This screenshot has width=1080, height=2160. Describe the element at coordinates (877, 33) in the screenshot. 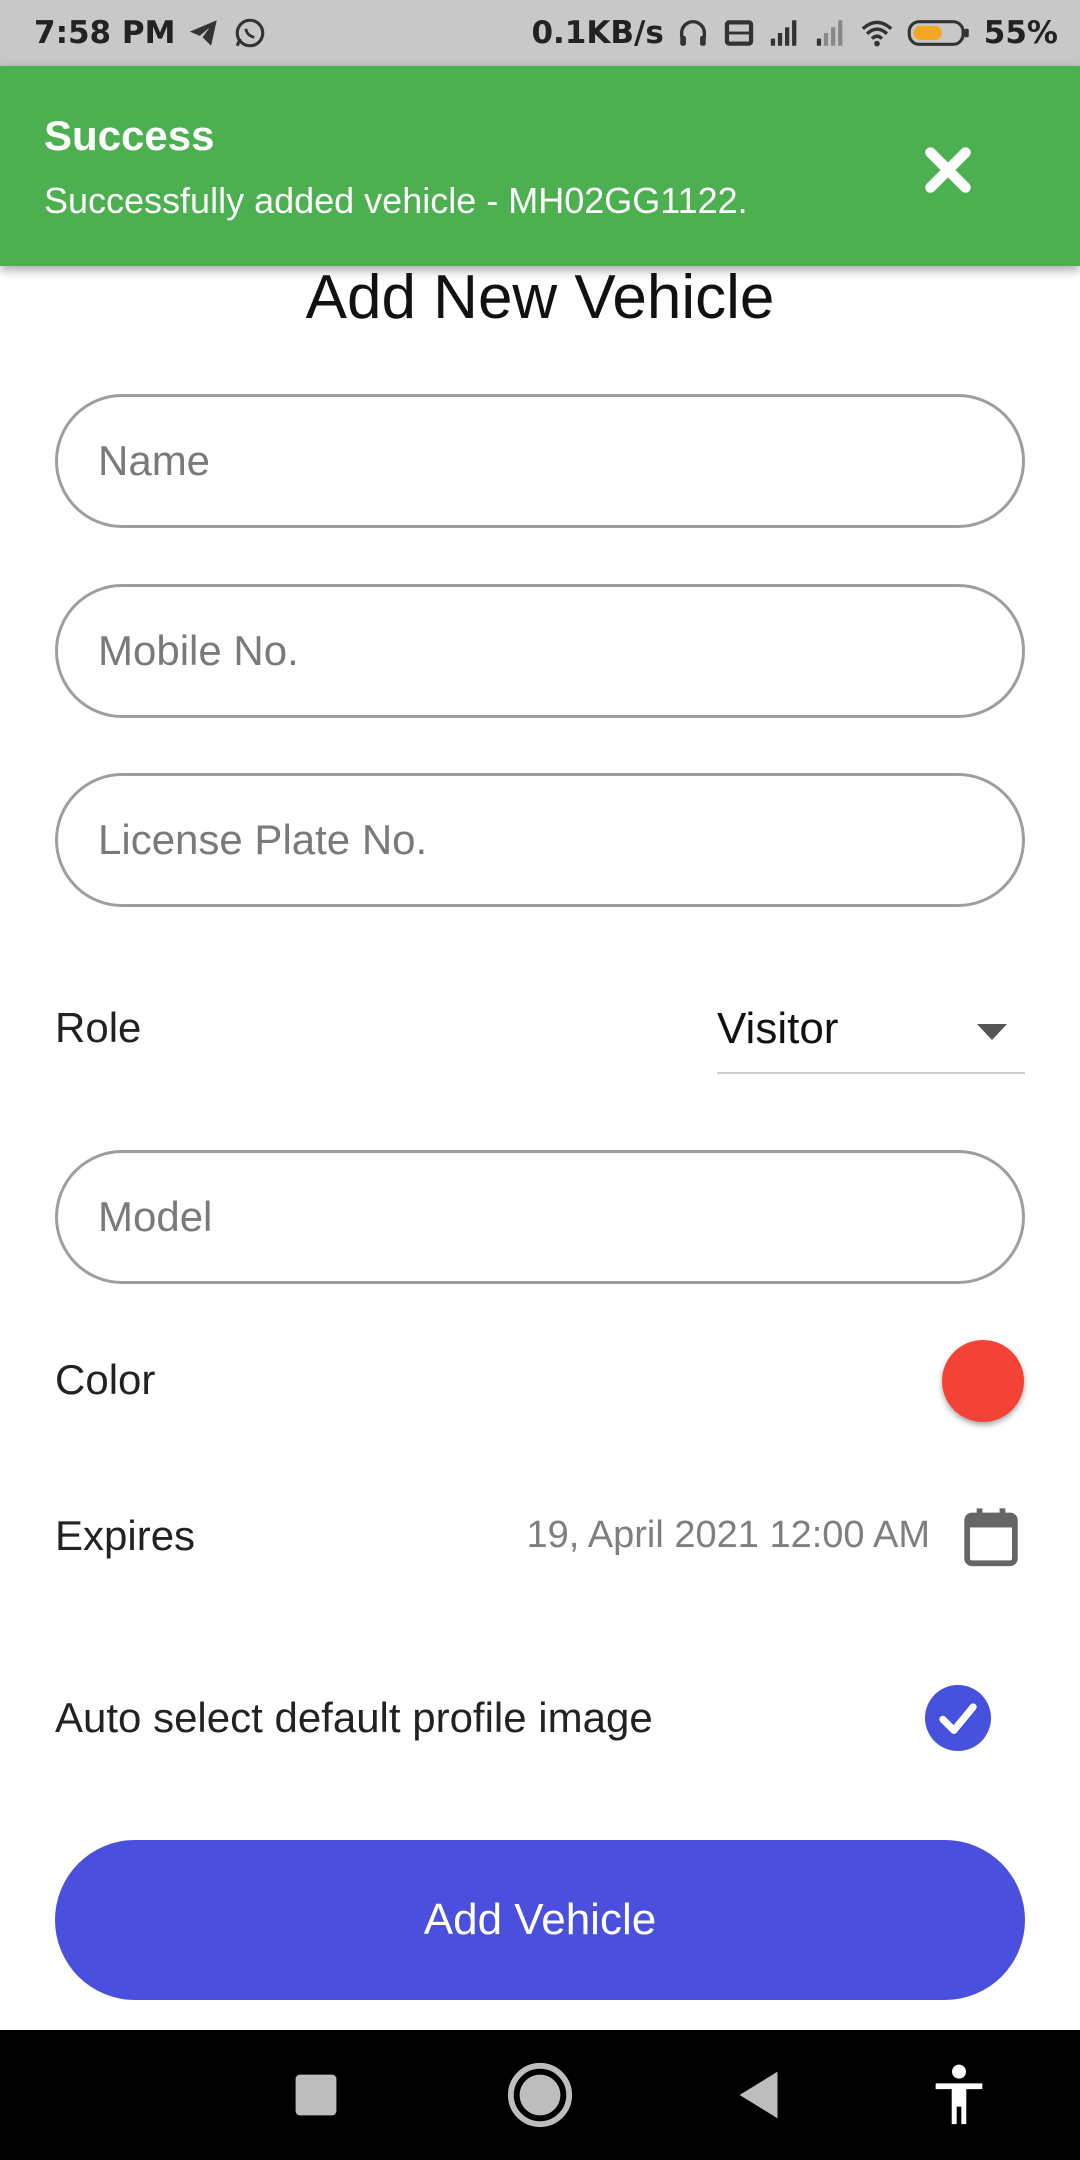

I see `wifi-icon` at that location.